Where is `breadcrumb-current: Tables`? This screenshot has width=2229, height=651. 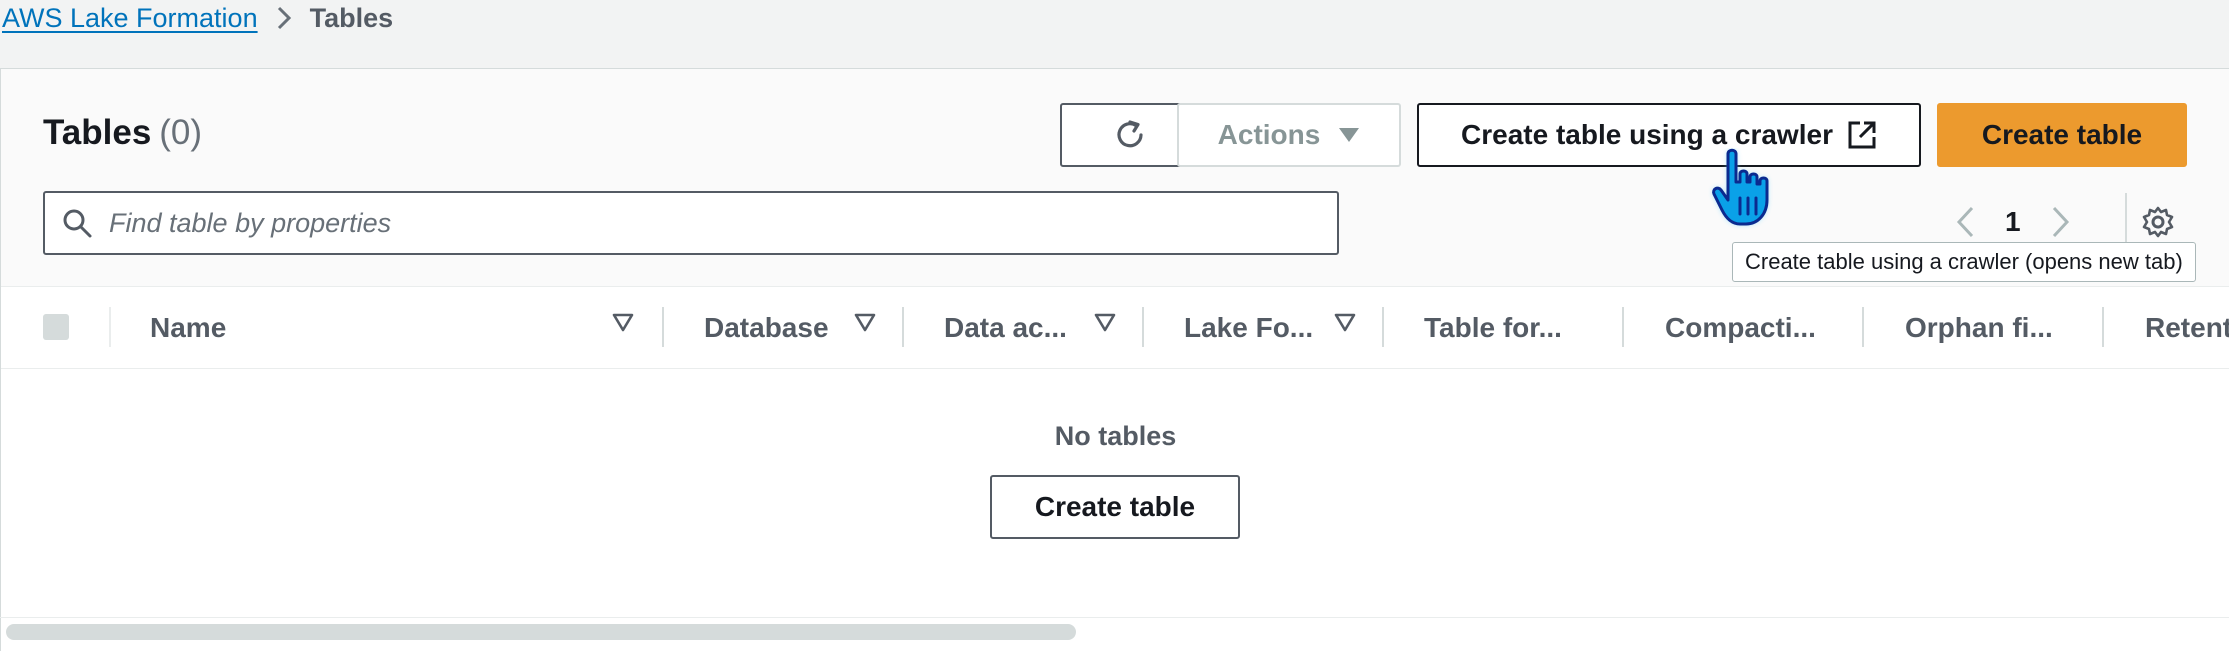
breadcrumb-current: Tables is located at coordinates (351, 17).